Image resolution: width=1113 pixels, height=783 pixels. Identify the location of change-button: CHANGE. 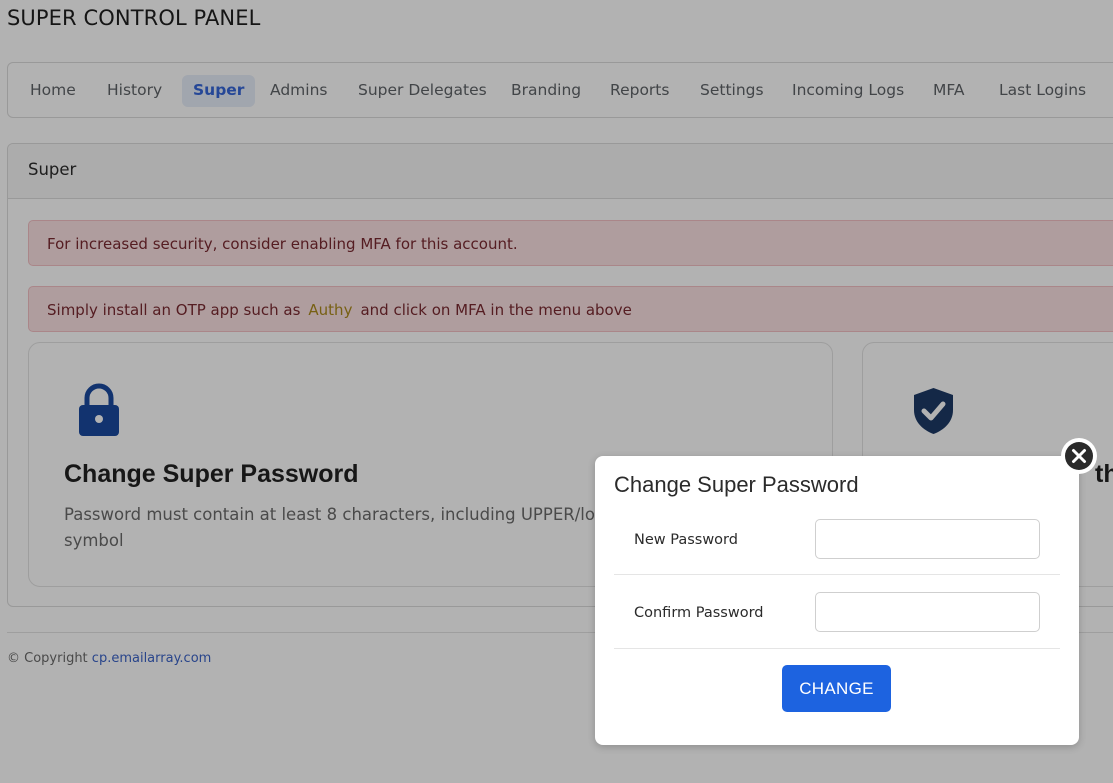
(836, 688).